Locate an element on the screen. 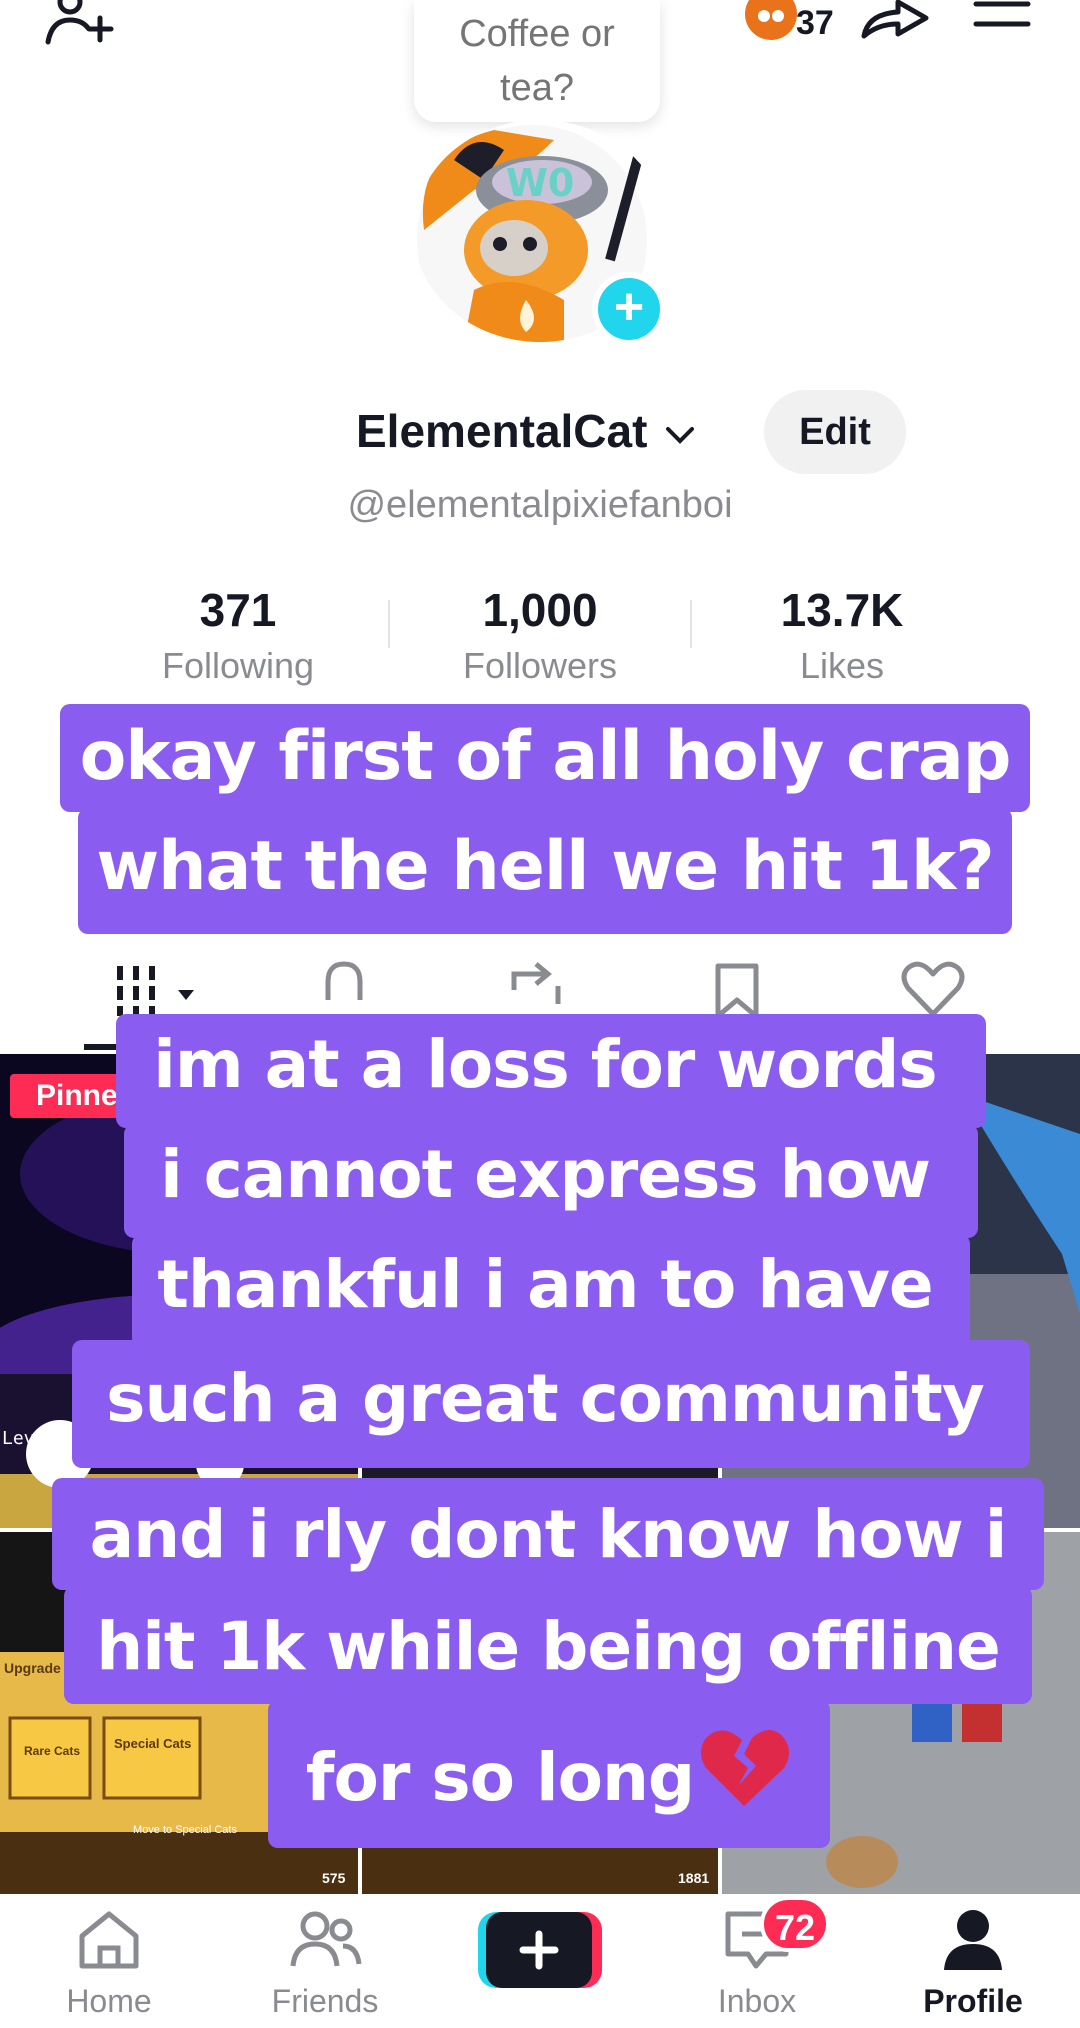  nav-home-label: Home is located at coordinates (109, 2001).